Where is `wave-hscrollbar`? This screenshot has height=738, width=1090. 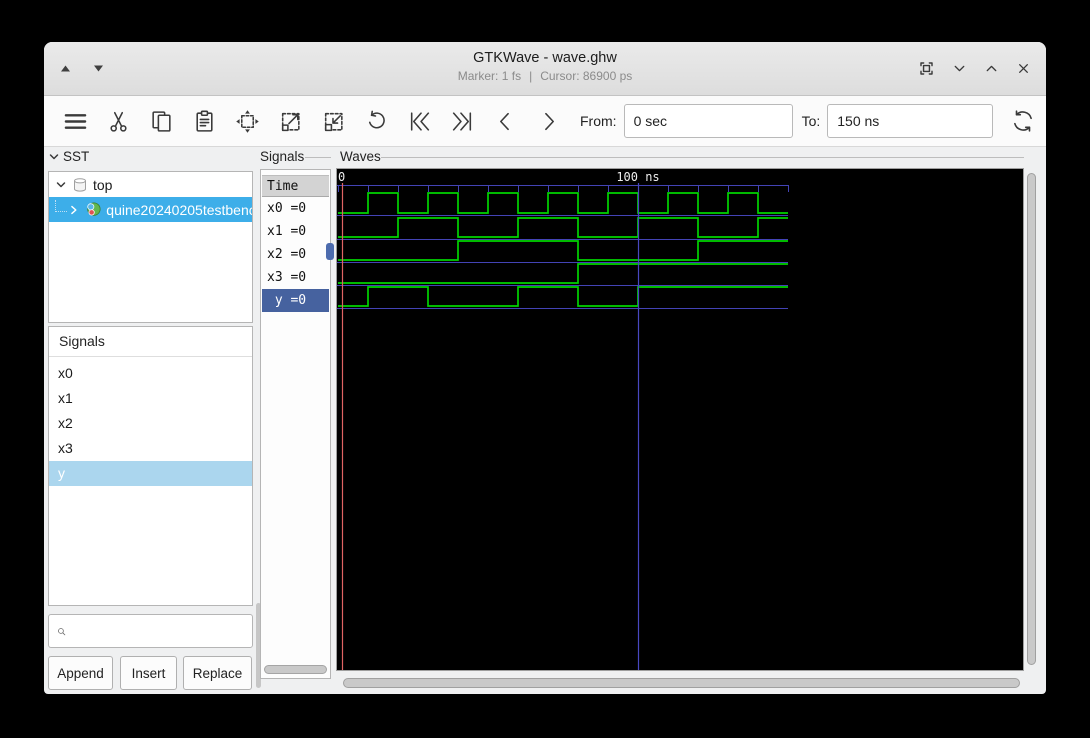 wave-hscrollbar is located at coordinates (681, 683).